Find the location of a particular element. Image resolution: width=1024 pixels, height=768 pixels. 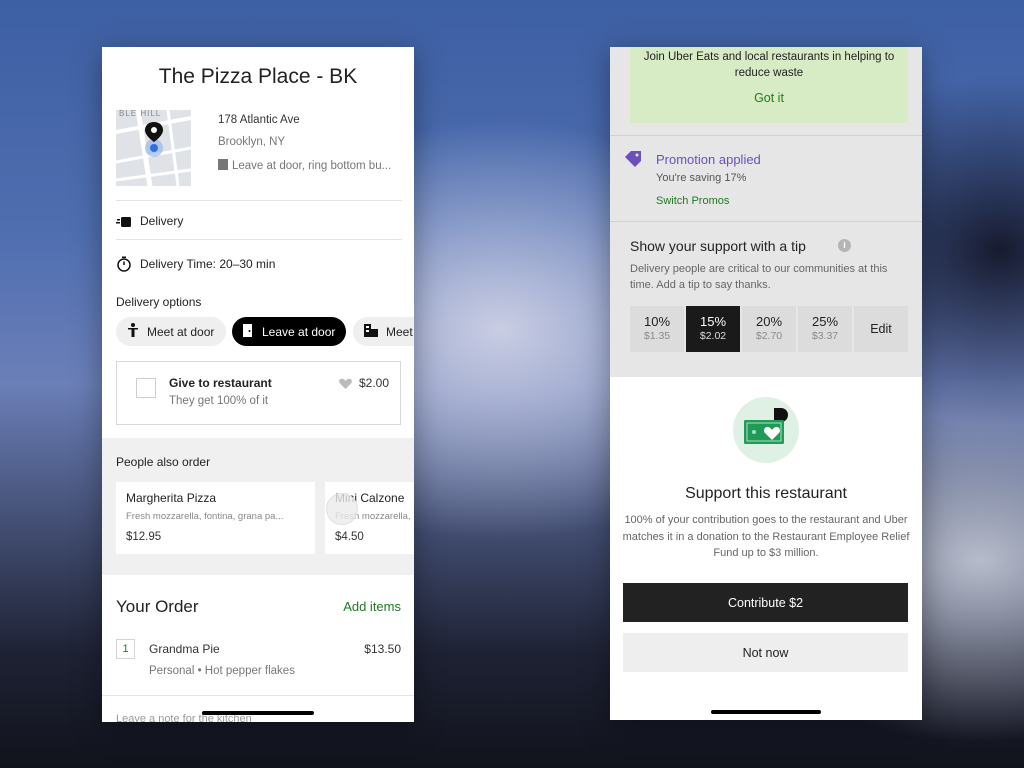

delivery-options-label: Delivery options is located at coordinates (159, 302).